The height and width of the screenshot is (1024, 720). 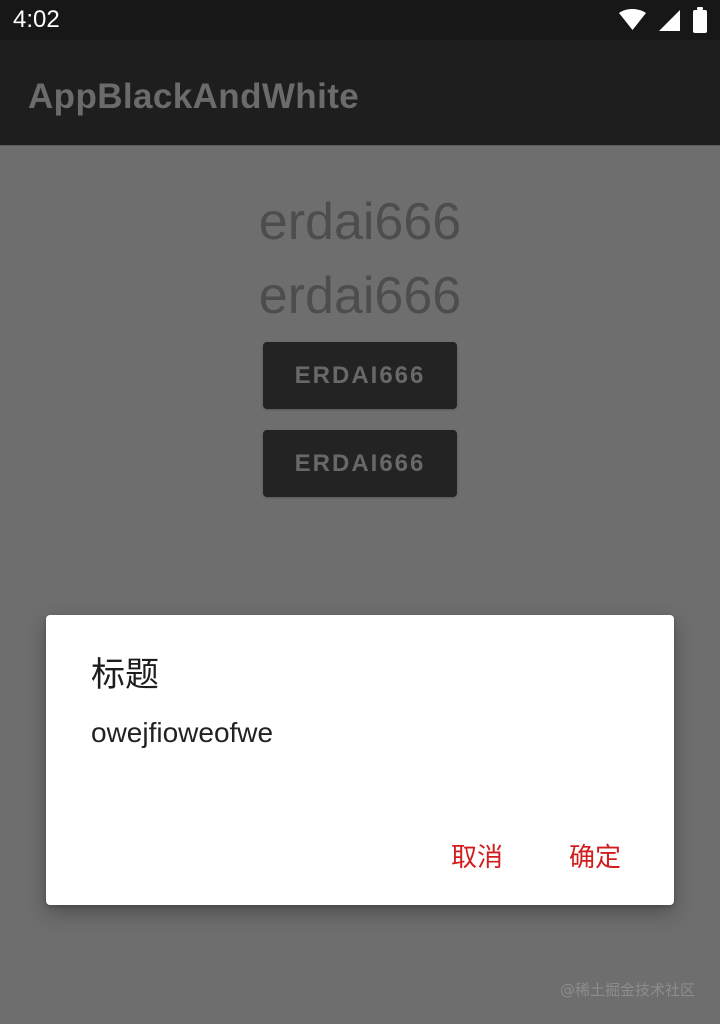 What do you see at coordinates (194, 96) in the screenshot?
I see `app-title: AppBlackAndWhite` at bounding box center [194, 96].